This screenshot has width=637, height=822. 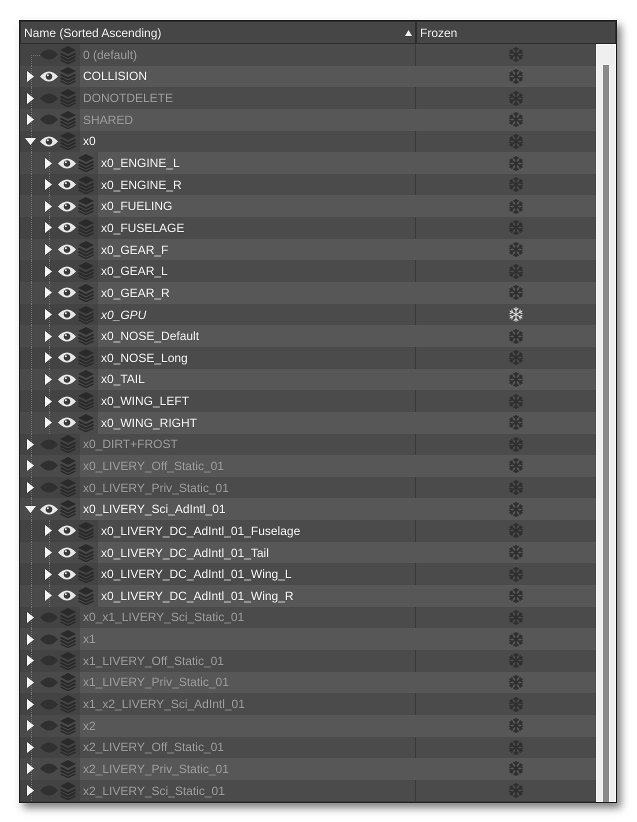 What do you see at coordinates (256, 596) in the screenshot?
I see `layer-name: x0_LIVERY_DC_AdIntl_01_Wing_R` at bounding box center [256, 596].